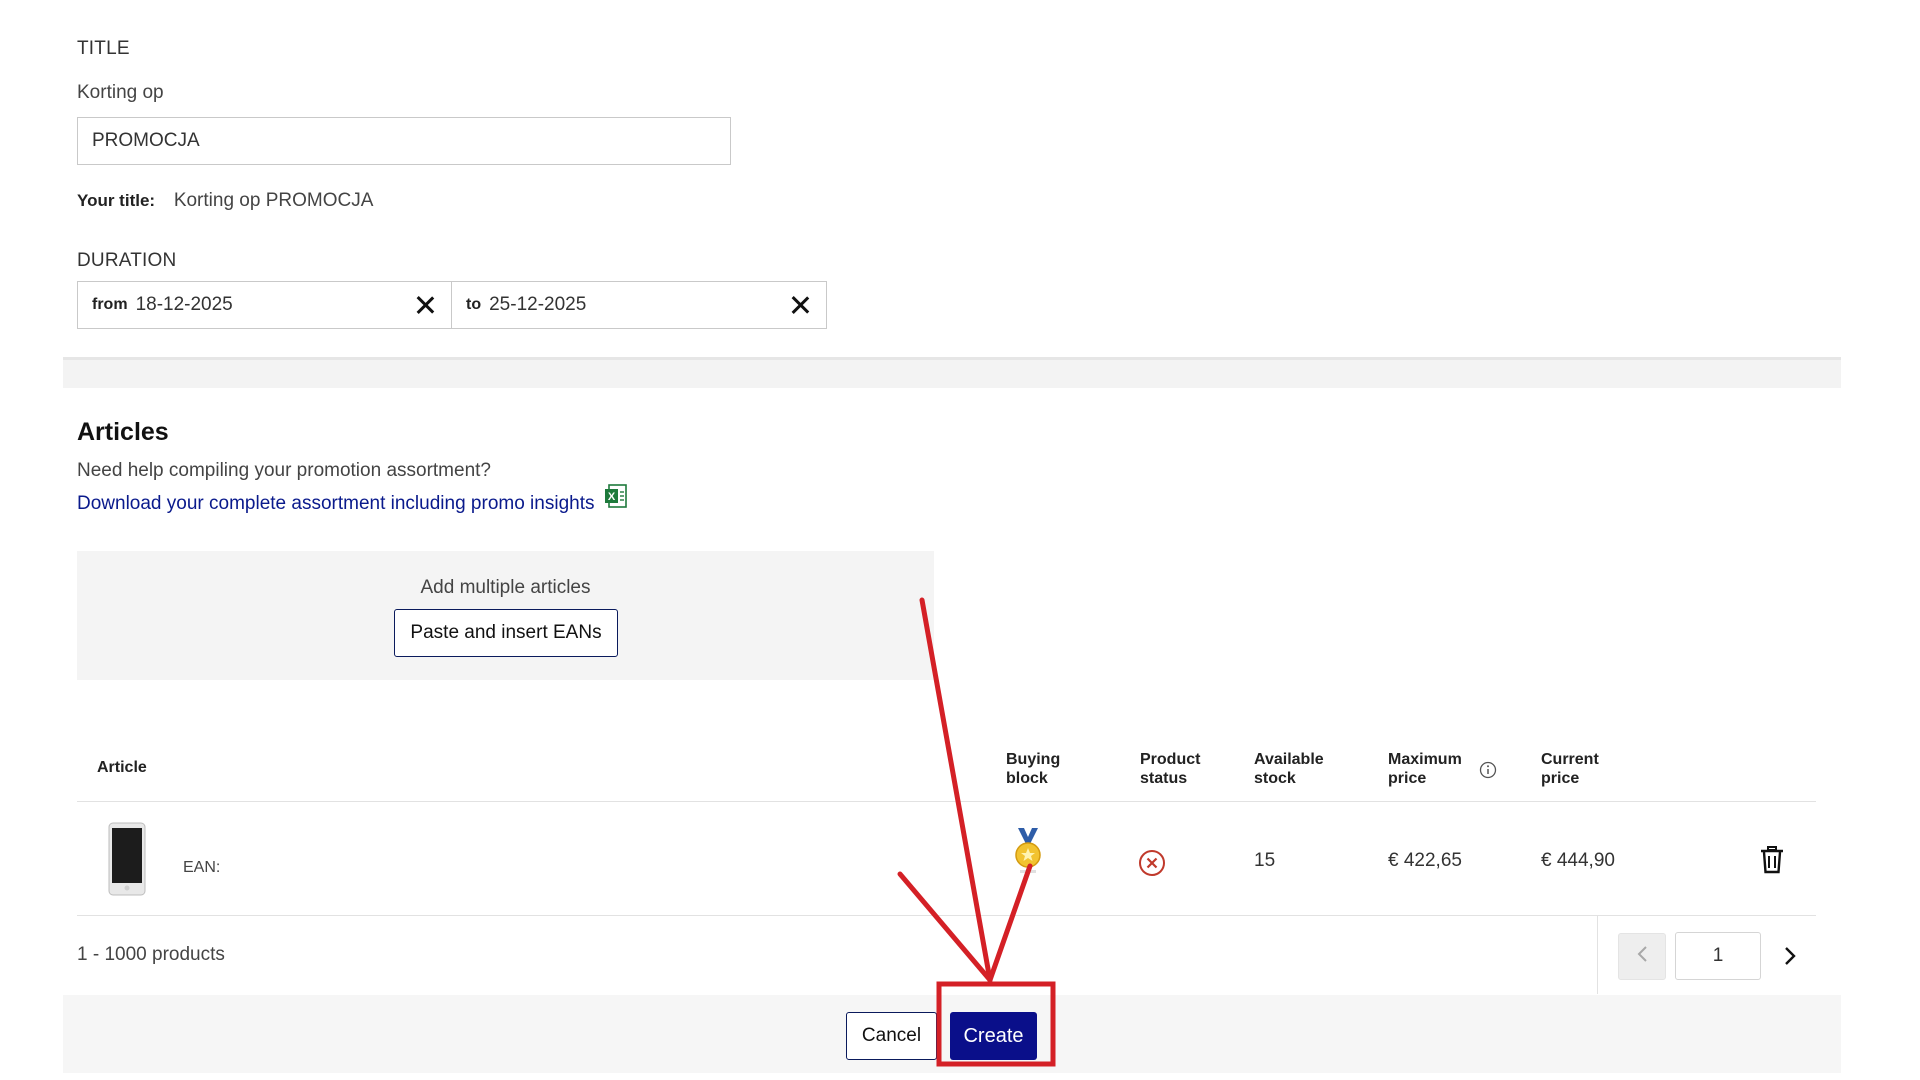 This screenshot has height=1080, width=1920. I want to click on annotation-overlay, so click(976, 832).